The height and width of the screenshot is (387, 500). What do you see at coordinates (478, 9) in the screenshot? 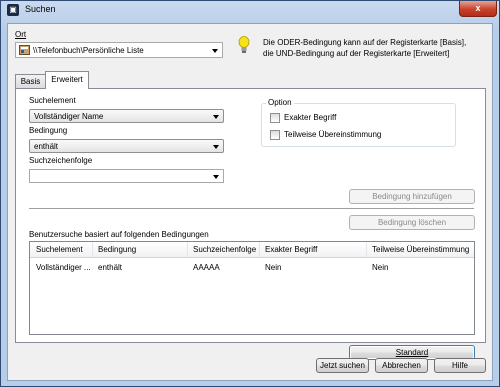
I see `close-button: x` at bounding box center [478, 9].